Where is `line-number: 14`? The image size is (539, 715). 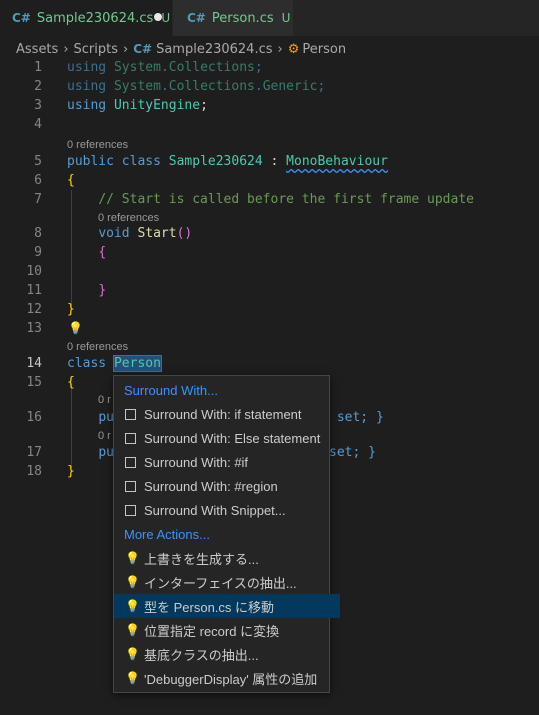
line-number: 14 is located at coordinates (34, 363).